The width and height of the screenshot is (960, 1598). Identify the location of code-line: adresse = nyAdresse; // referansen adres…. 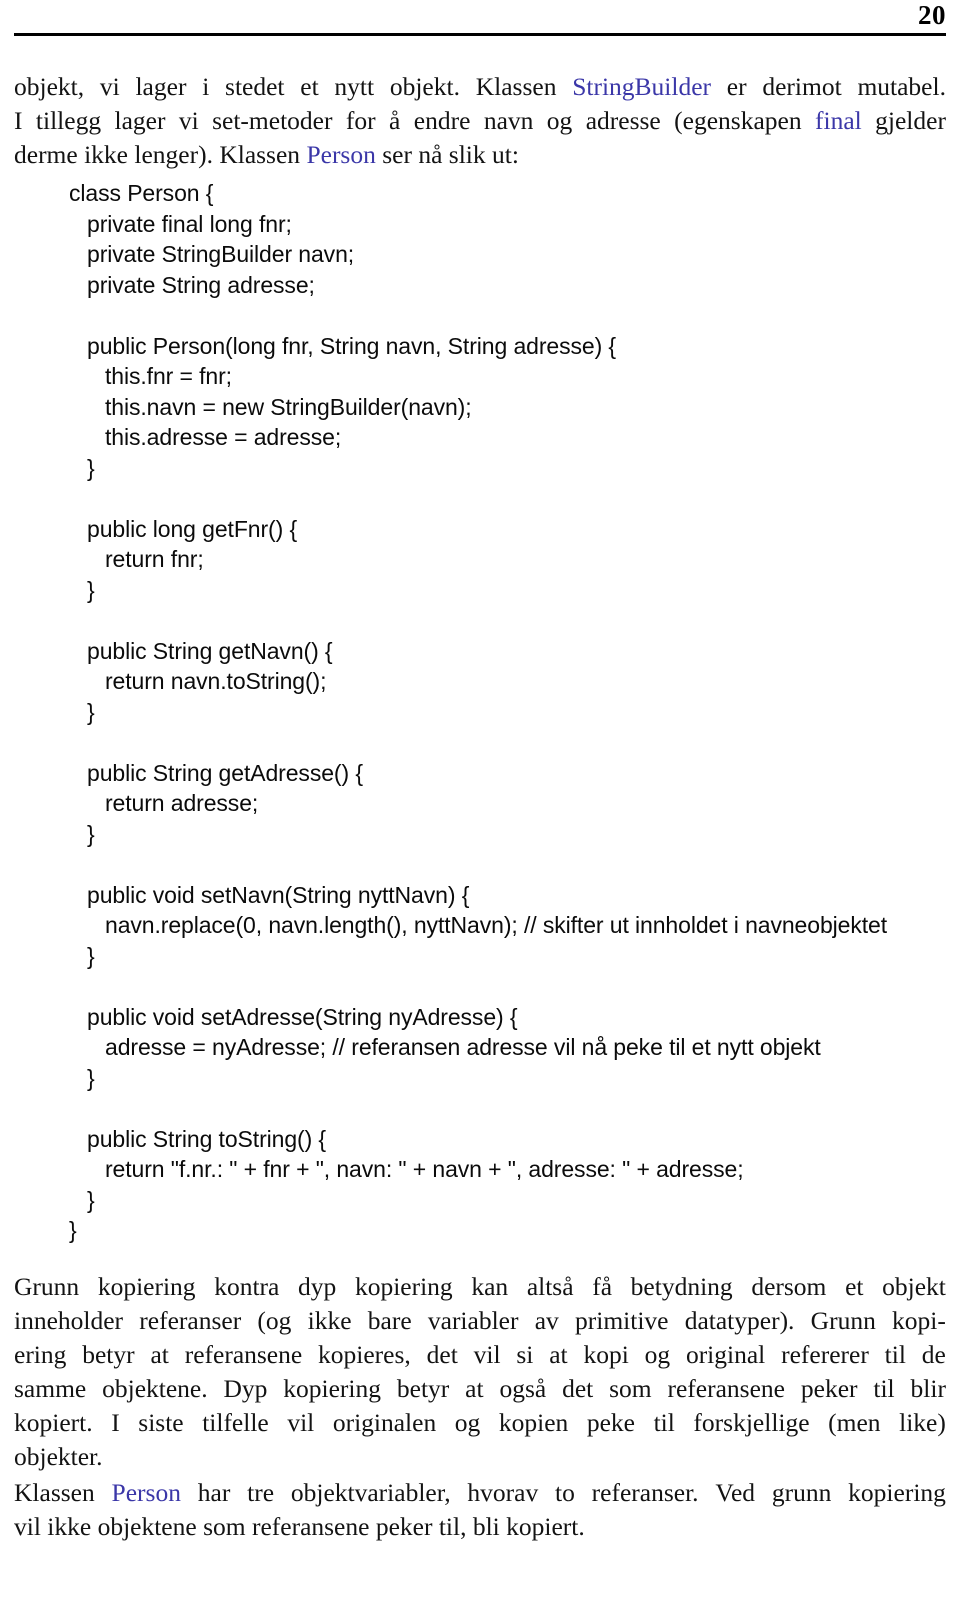
(463, 1047).